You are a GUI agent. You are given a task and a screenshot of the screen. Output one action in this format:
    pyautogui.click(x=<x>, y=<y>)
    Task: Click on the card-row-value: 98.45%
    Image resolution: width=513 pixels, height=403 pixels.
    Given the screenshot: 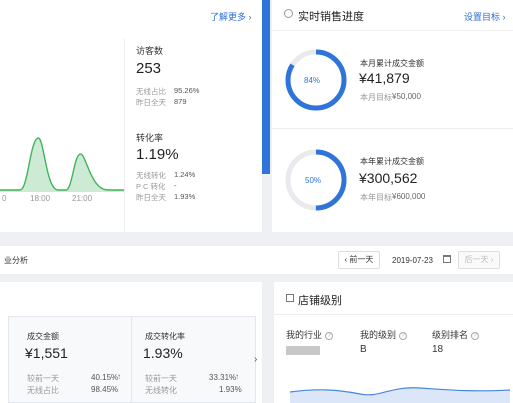 What is the action you would take?
    pyautogui.click(x=105, y=389)
    